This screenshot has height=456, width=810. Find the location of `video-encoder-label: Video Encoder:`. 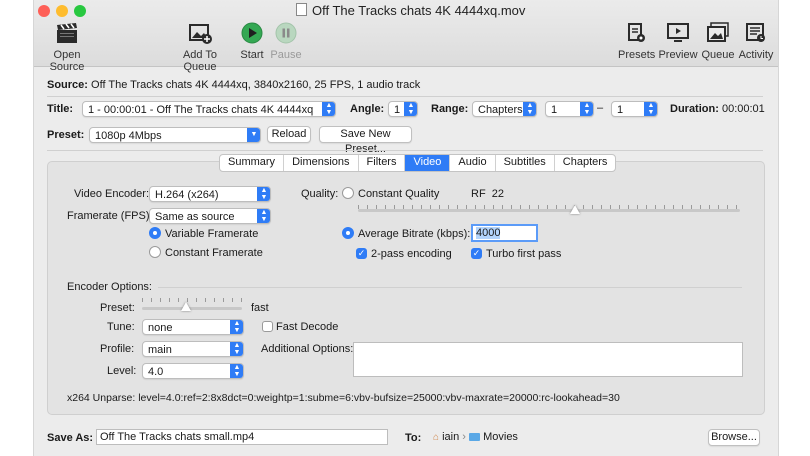

video-encoder-label: Video Encoder: is located at coordinates (112, 194).